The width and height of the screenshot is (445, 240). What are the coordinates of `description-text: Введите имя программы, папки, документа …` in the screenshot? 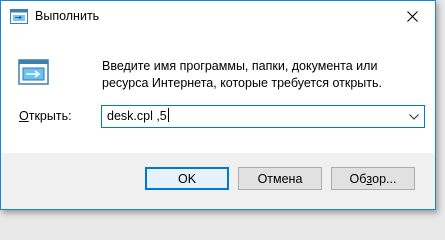 It's located at (242, 74).